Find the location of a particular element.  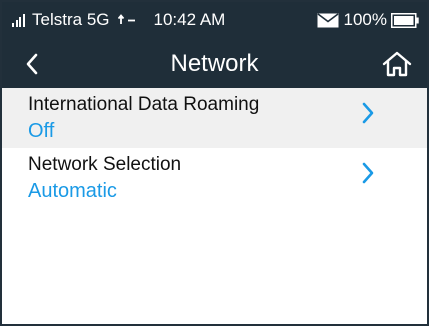

signal-strength-icon is located at coordinates (19, 20).